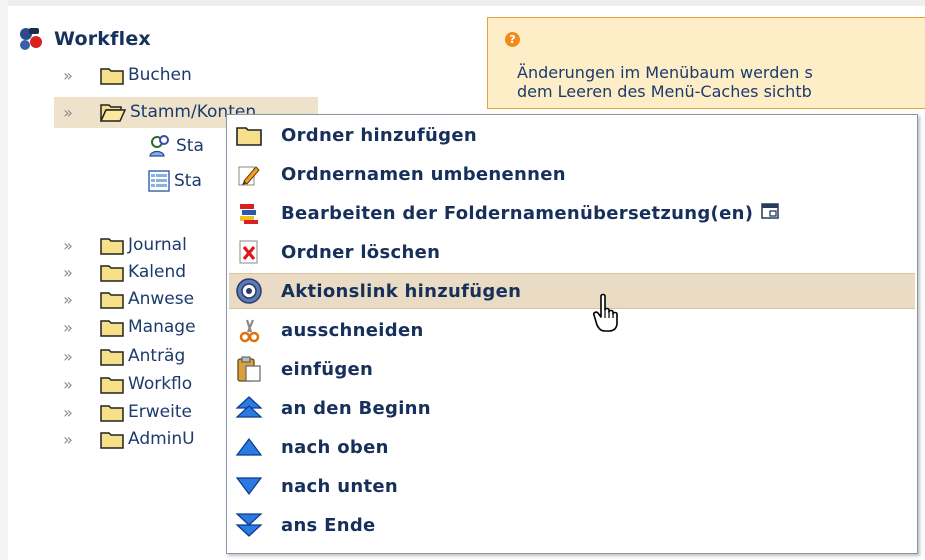 The width and height of the screenshot is (925, 560). I want to click on tree-item-workflow: » Workflo, so click(123, 384).